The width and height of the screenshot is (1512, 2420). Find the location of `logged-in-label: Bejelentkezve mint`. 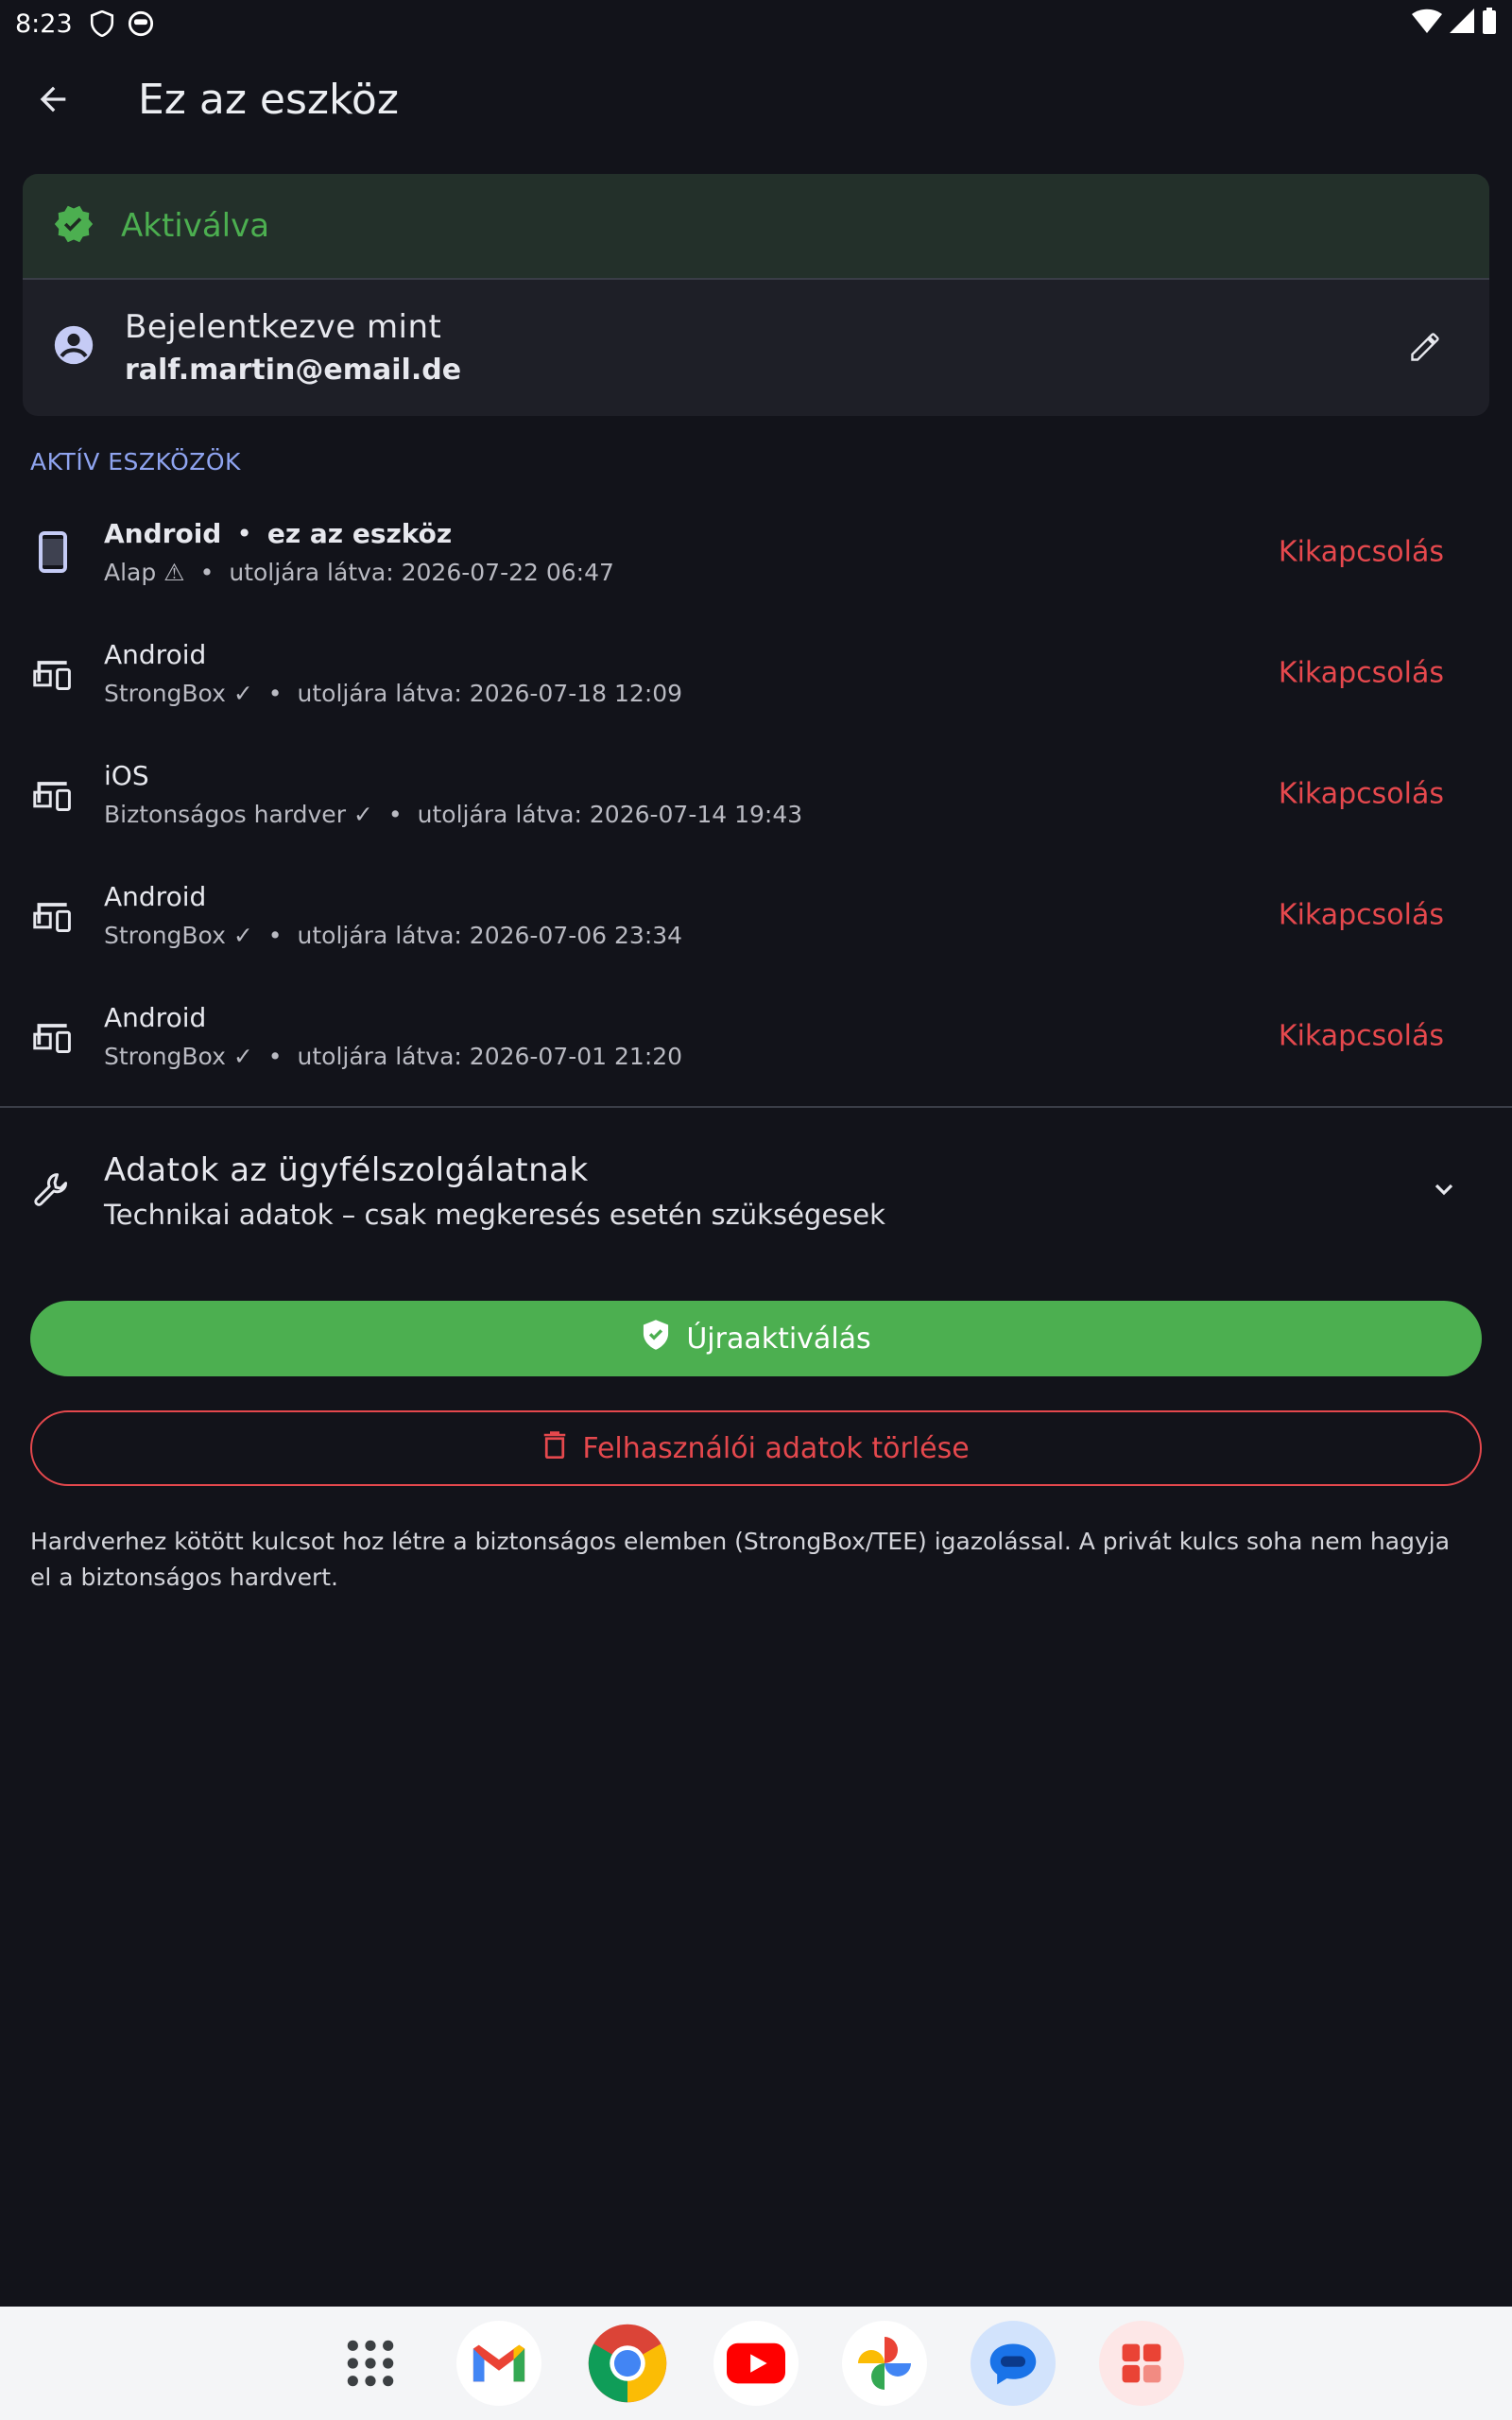

logged-in-label: Bejelentkezve mint is located at coordinates (283, 326).